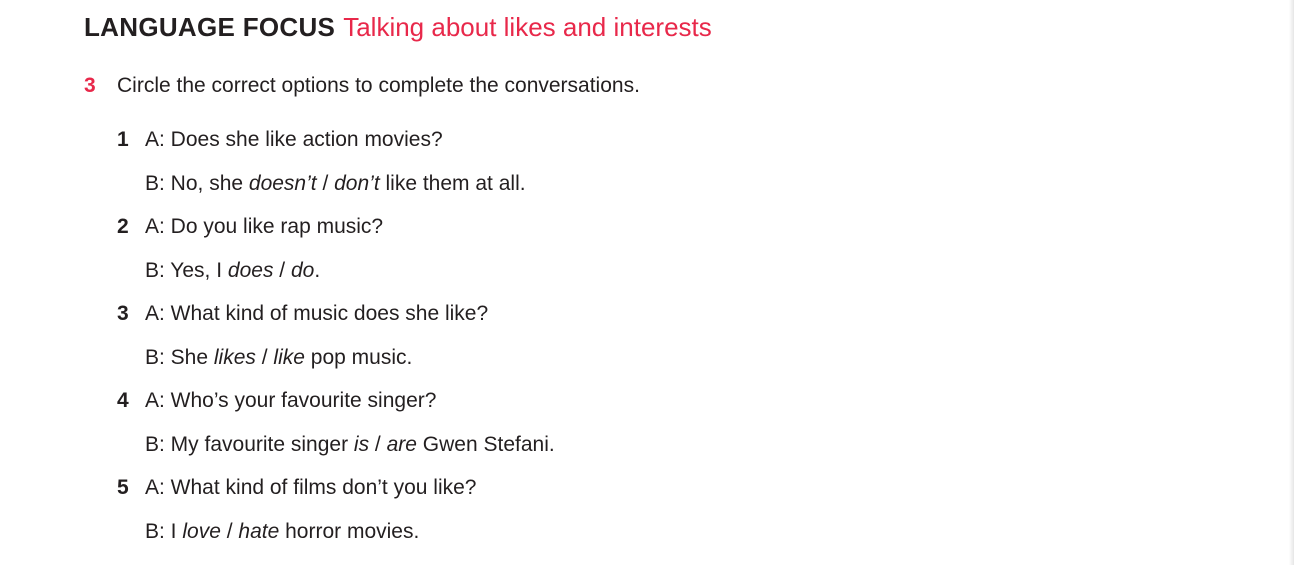 Image resolution: width=1294 pixels, height=565 pixels. What do you see at coordinates (452, 183) in the screenshot?
I see `line-b-text-after: like them at all.` at bounding box center [452, 183].